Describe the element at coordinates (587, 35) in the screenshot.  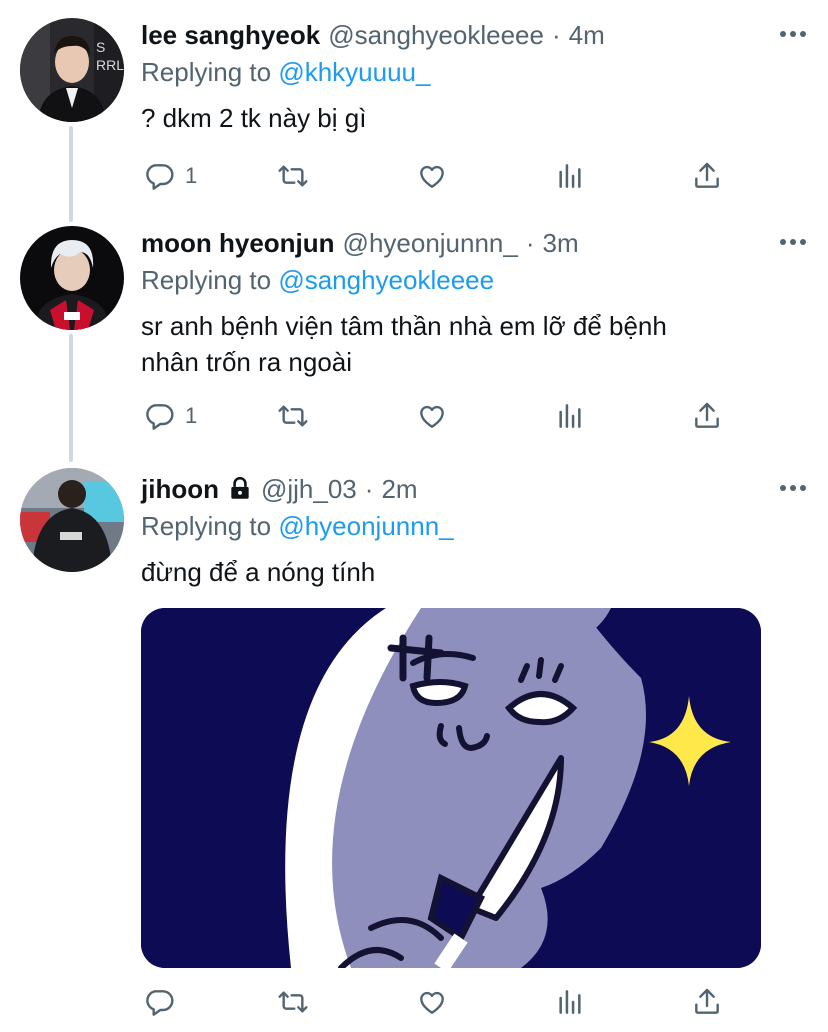
I see `timestamp: 4m` at that location.